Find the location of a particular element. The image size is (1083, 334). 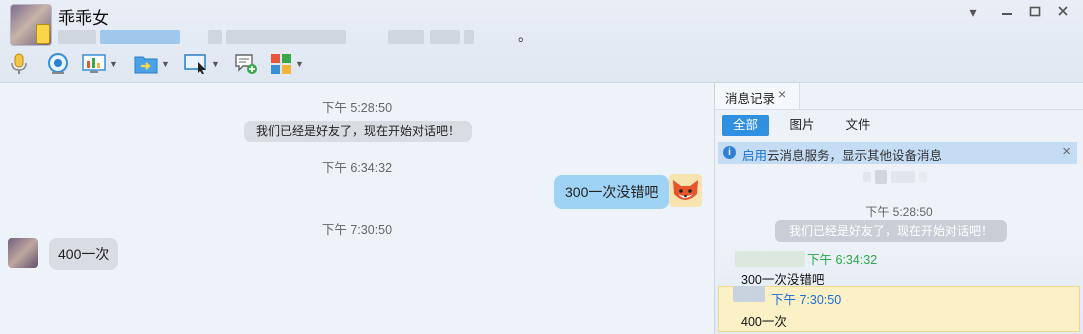

history-system-message: 我们已经是好友了，现在开始对话吧！ is located at coordinates (891, 231).